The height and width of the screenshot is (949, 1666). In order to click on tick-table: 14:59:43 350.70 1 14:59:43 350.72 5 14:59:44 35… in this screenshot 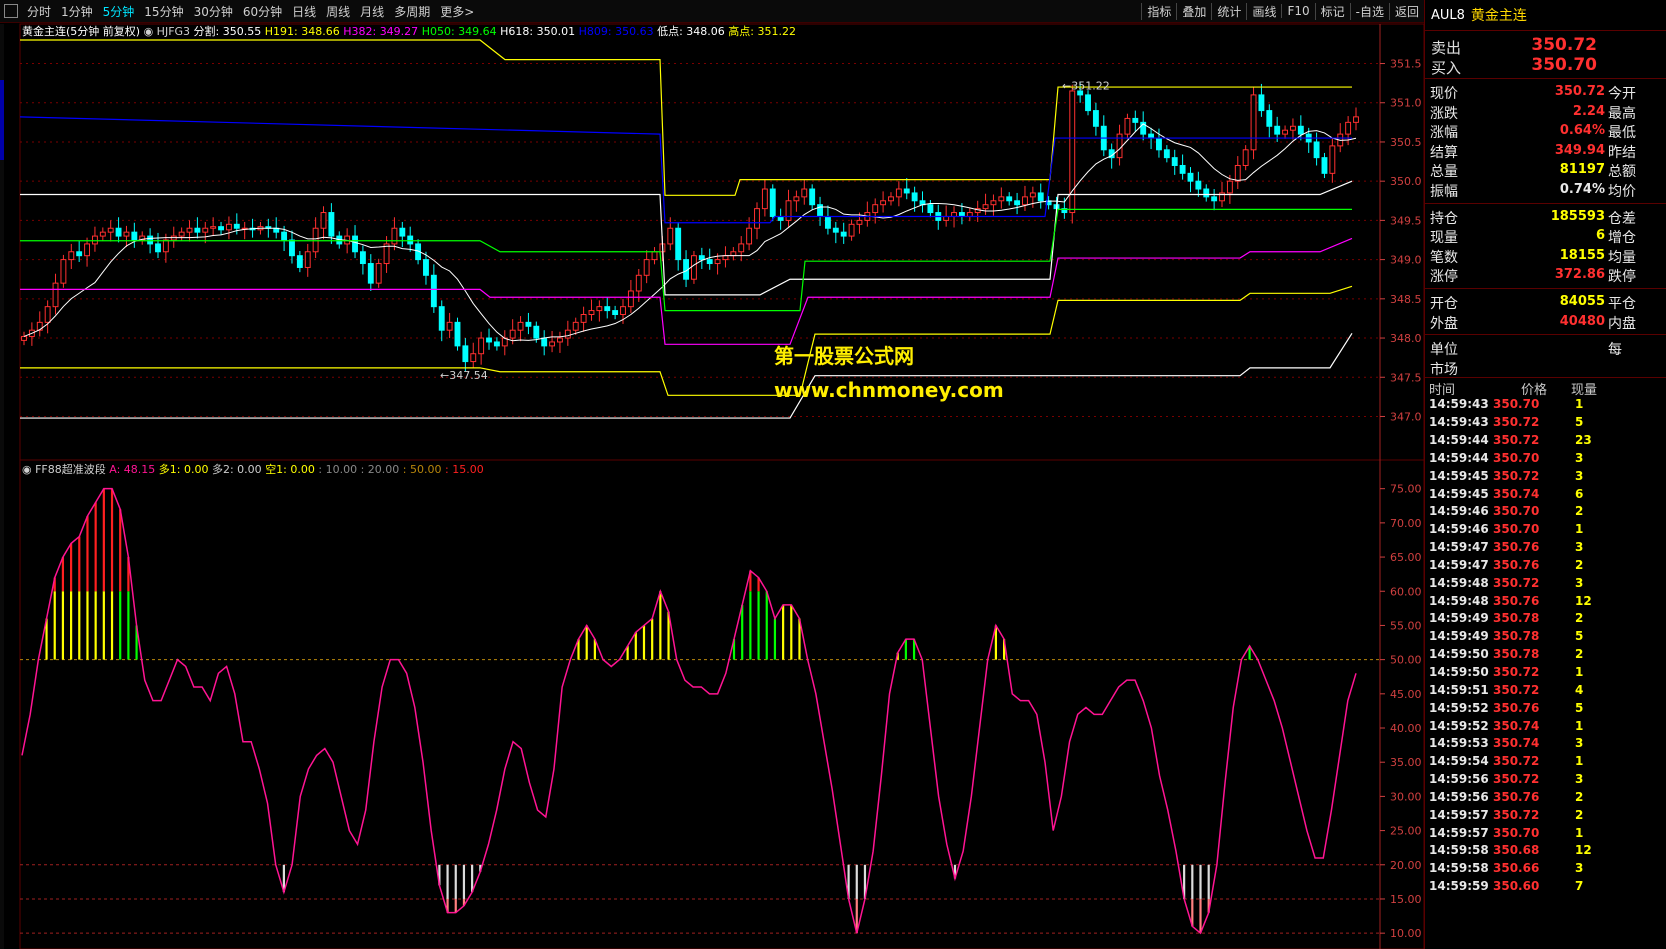, I will do `click(1545, 646)`.